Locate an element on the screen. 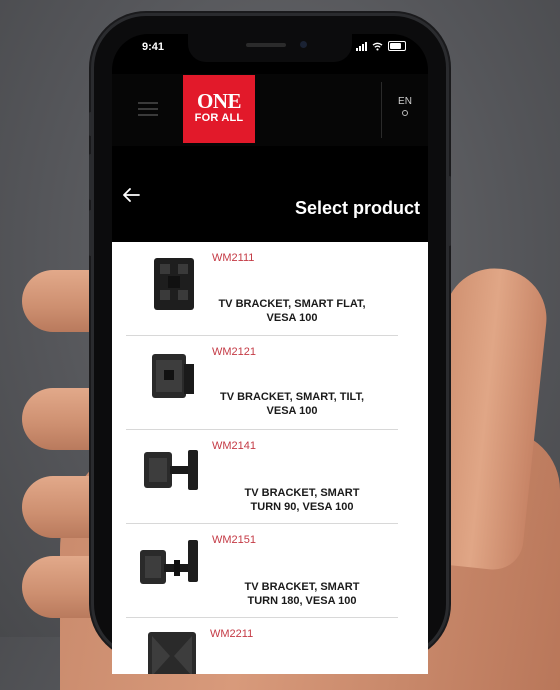 Image resolution: width=560 pixels, height=690 pixels. brand-logo: ONE FOR ALL is located at coordinates (219, 109).